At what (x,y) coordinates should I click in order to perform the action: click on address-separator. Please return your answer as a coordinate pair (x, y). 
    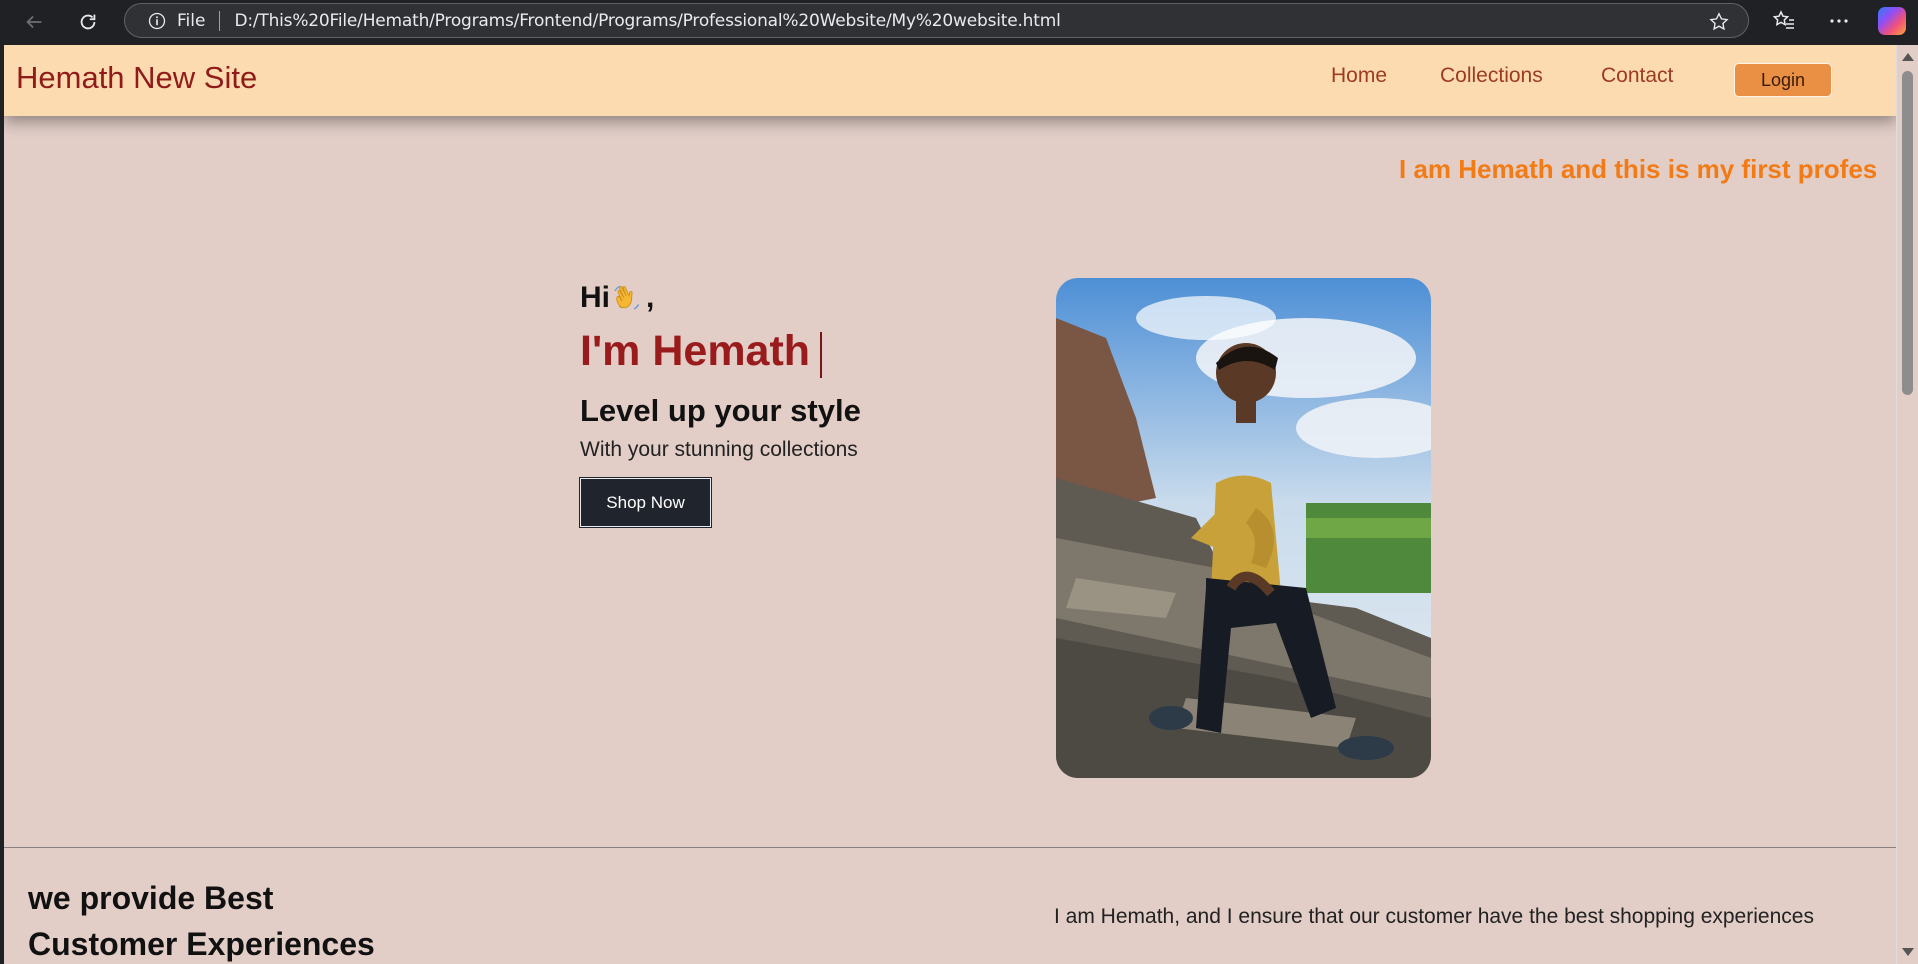
    Looking at the image, I should click on (220, 20).